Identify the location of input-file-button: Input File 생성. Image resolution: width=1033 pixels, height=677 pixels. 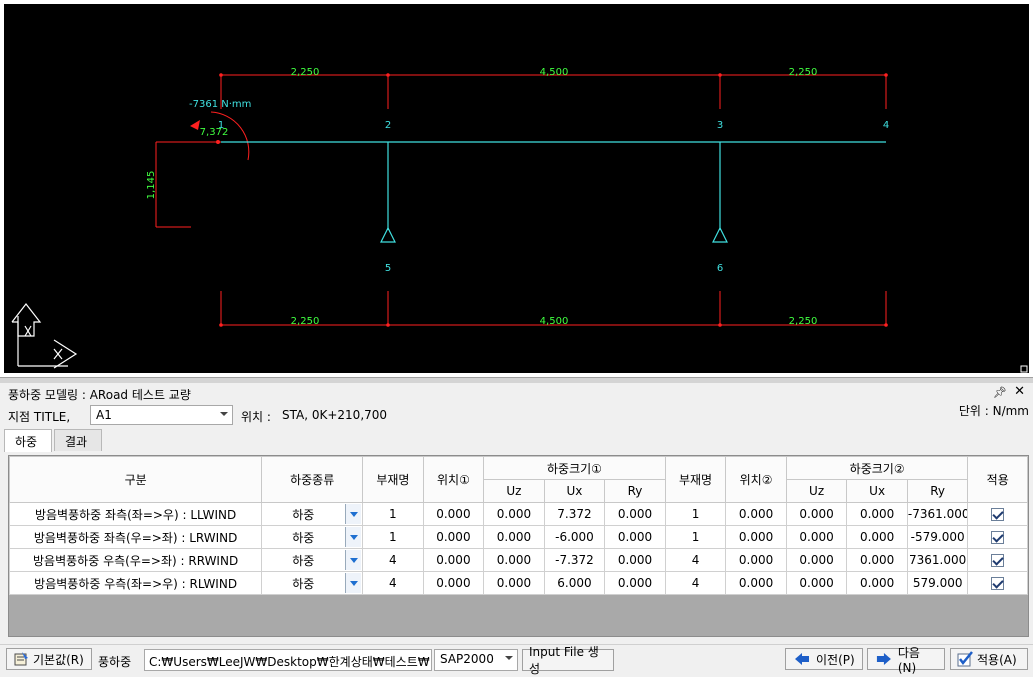
(568, 660).